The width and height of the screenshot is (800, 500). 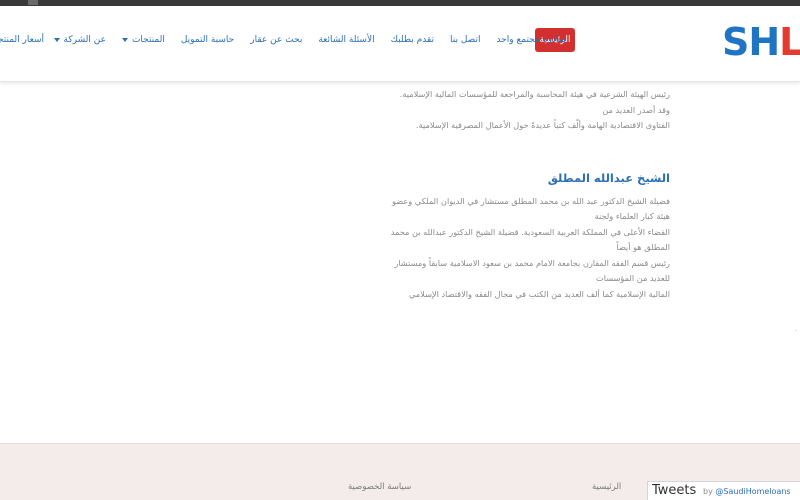 I want to click on logo-text-sh: SH, so click(x=751, y=42).